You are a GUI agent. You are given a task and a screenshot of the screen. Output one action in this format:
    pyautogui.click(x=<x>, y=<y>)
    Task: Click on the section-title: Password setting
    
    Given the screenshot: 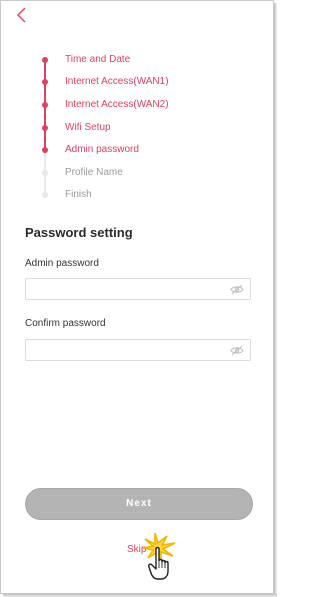 What is the action you would take?
    pyautogui.click(x=79, y=232)
    